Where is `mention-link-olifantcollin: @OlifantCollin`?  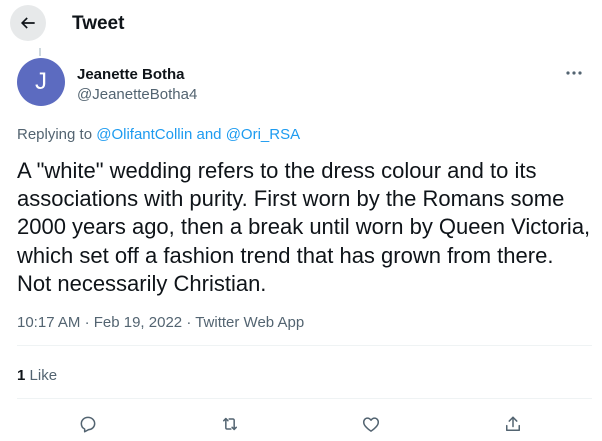 mention-link-olifantcollin: @OlifantCollin is located at coordinates (144, 134).